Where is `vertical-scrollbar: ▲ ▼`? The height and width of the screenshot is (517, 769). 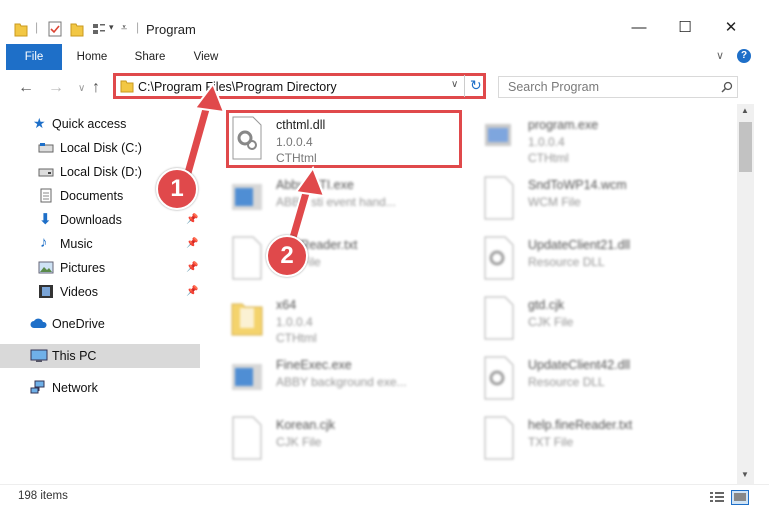
vertical-scrollbar: ▲ ▼ is located at coordinates (745, 294).